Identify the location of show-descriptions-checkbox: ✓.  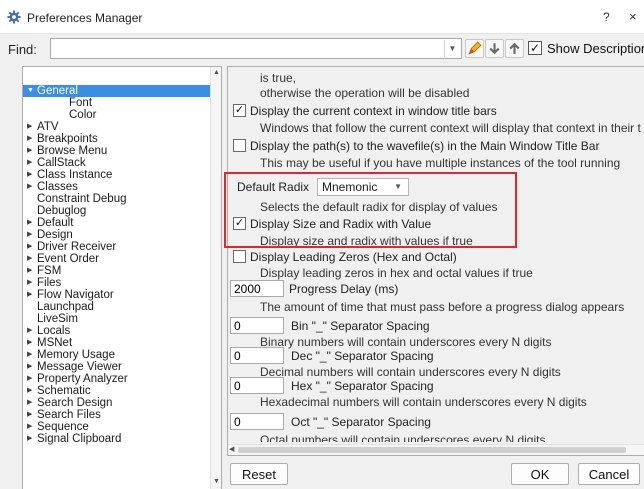
(535, 48).